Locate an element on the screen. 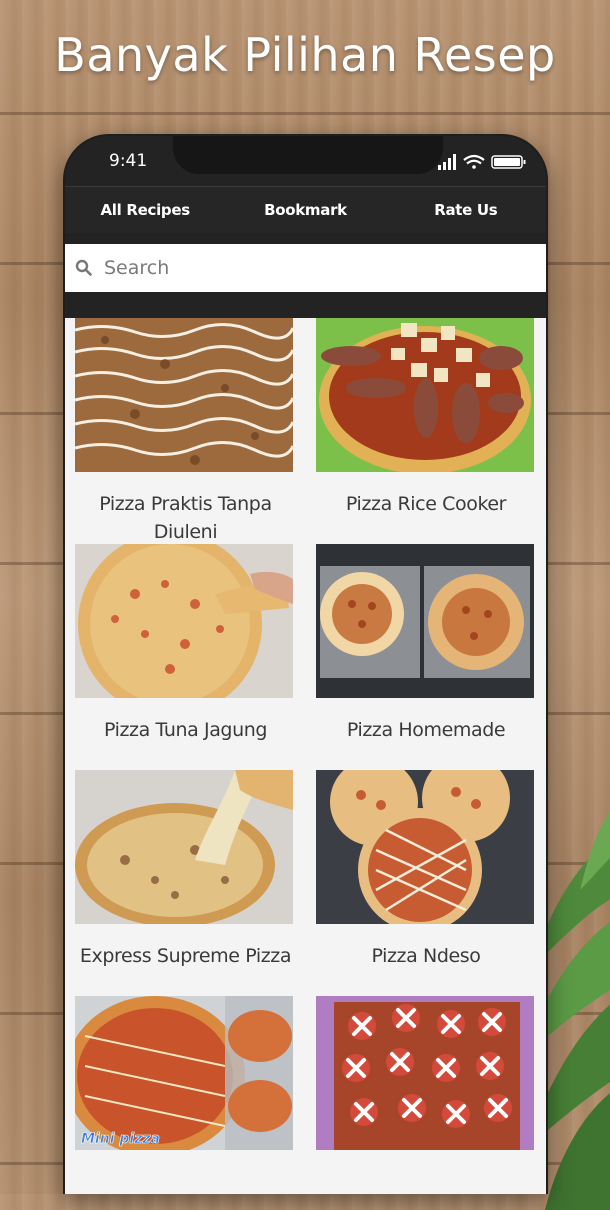 This screenshot has width=610, height=1210. tab-rate-us: Rate Us is located at coordinates (466, 210).